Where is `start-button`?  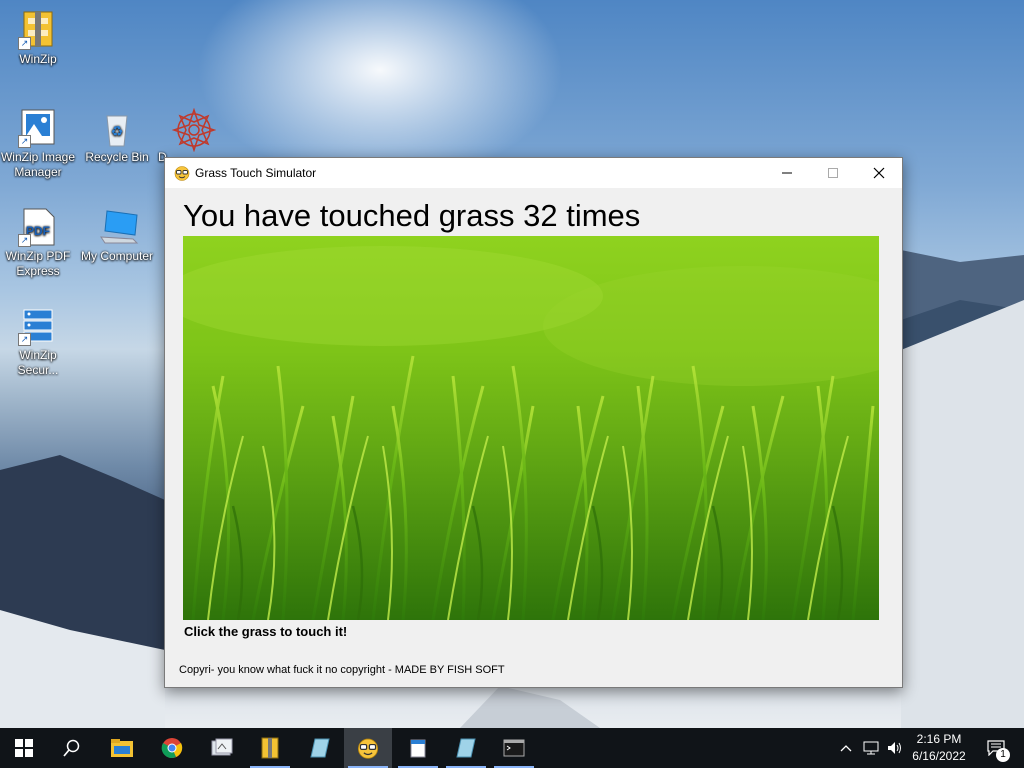
start-button is located at coordinates (24, 748).